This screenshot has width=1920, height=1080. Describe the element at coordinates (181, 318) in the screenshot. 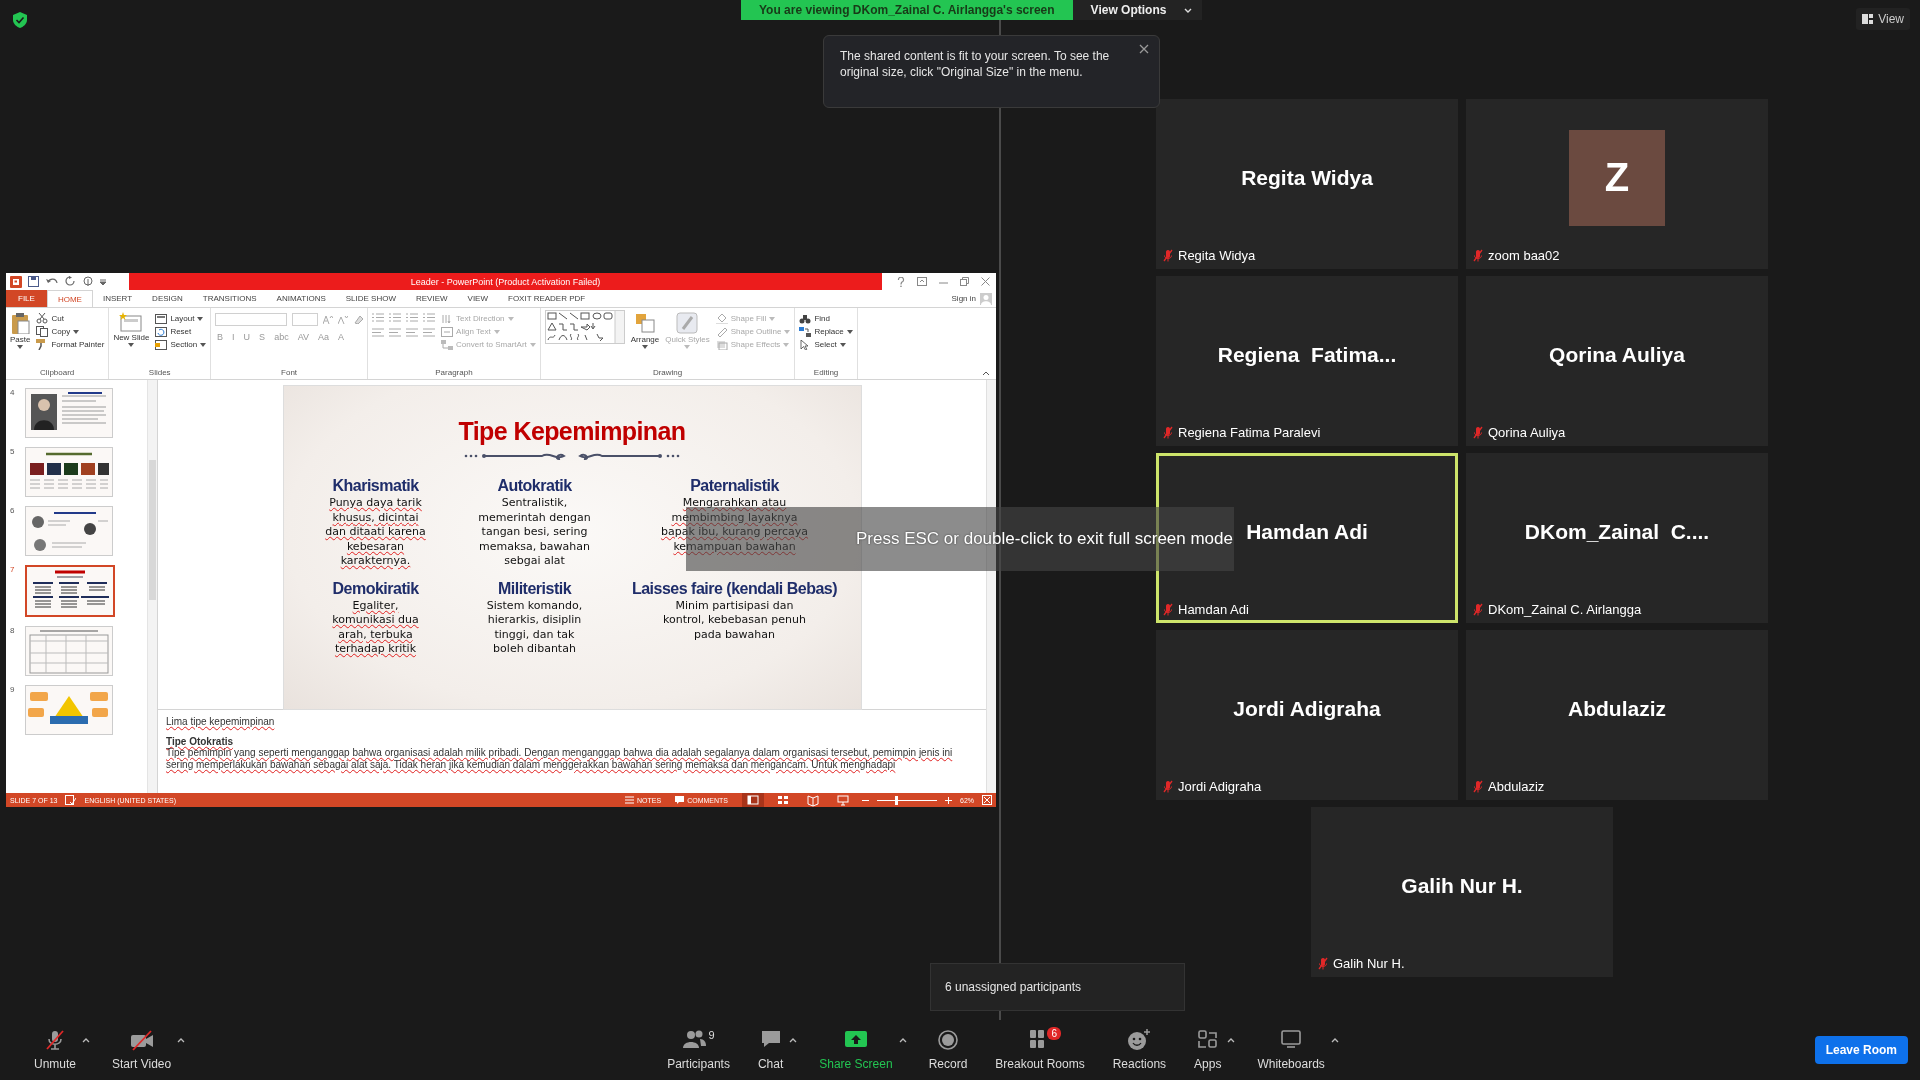

I see `layout-button: Layout` at that location.